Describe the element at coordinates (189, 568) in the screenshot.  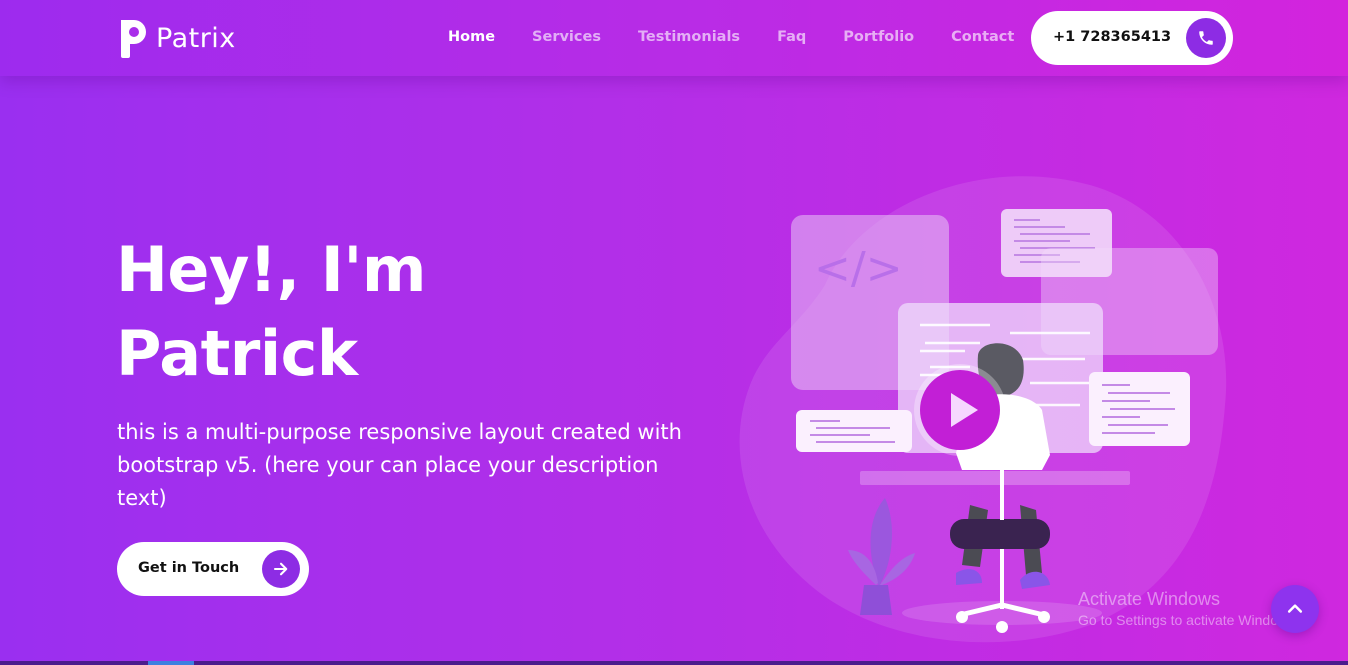
I see `cta-label: Get in Touch` at that location.